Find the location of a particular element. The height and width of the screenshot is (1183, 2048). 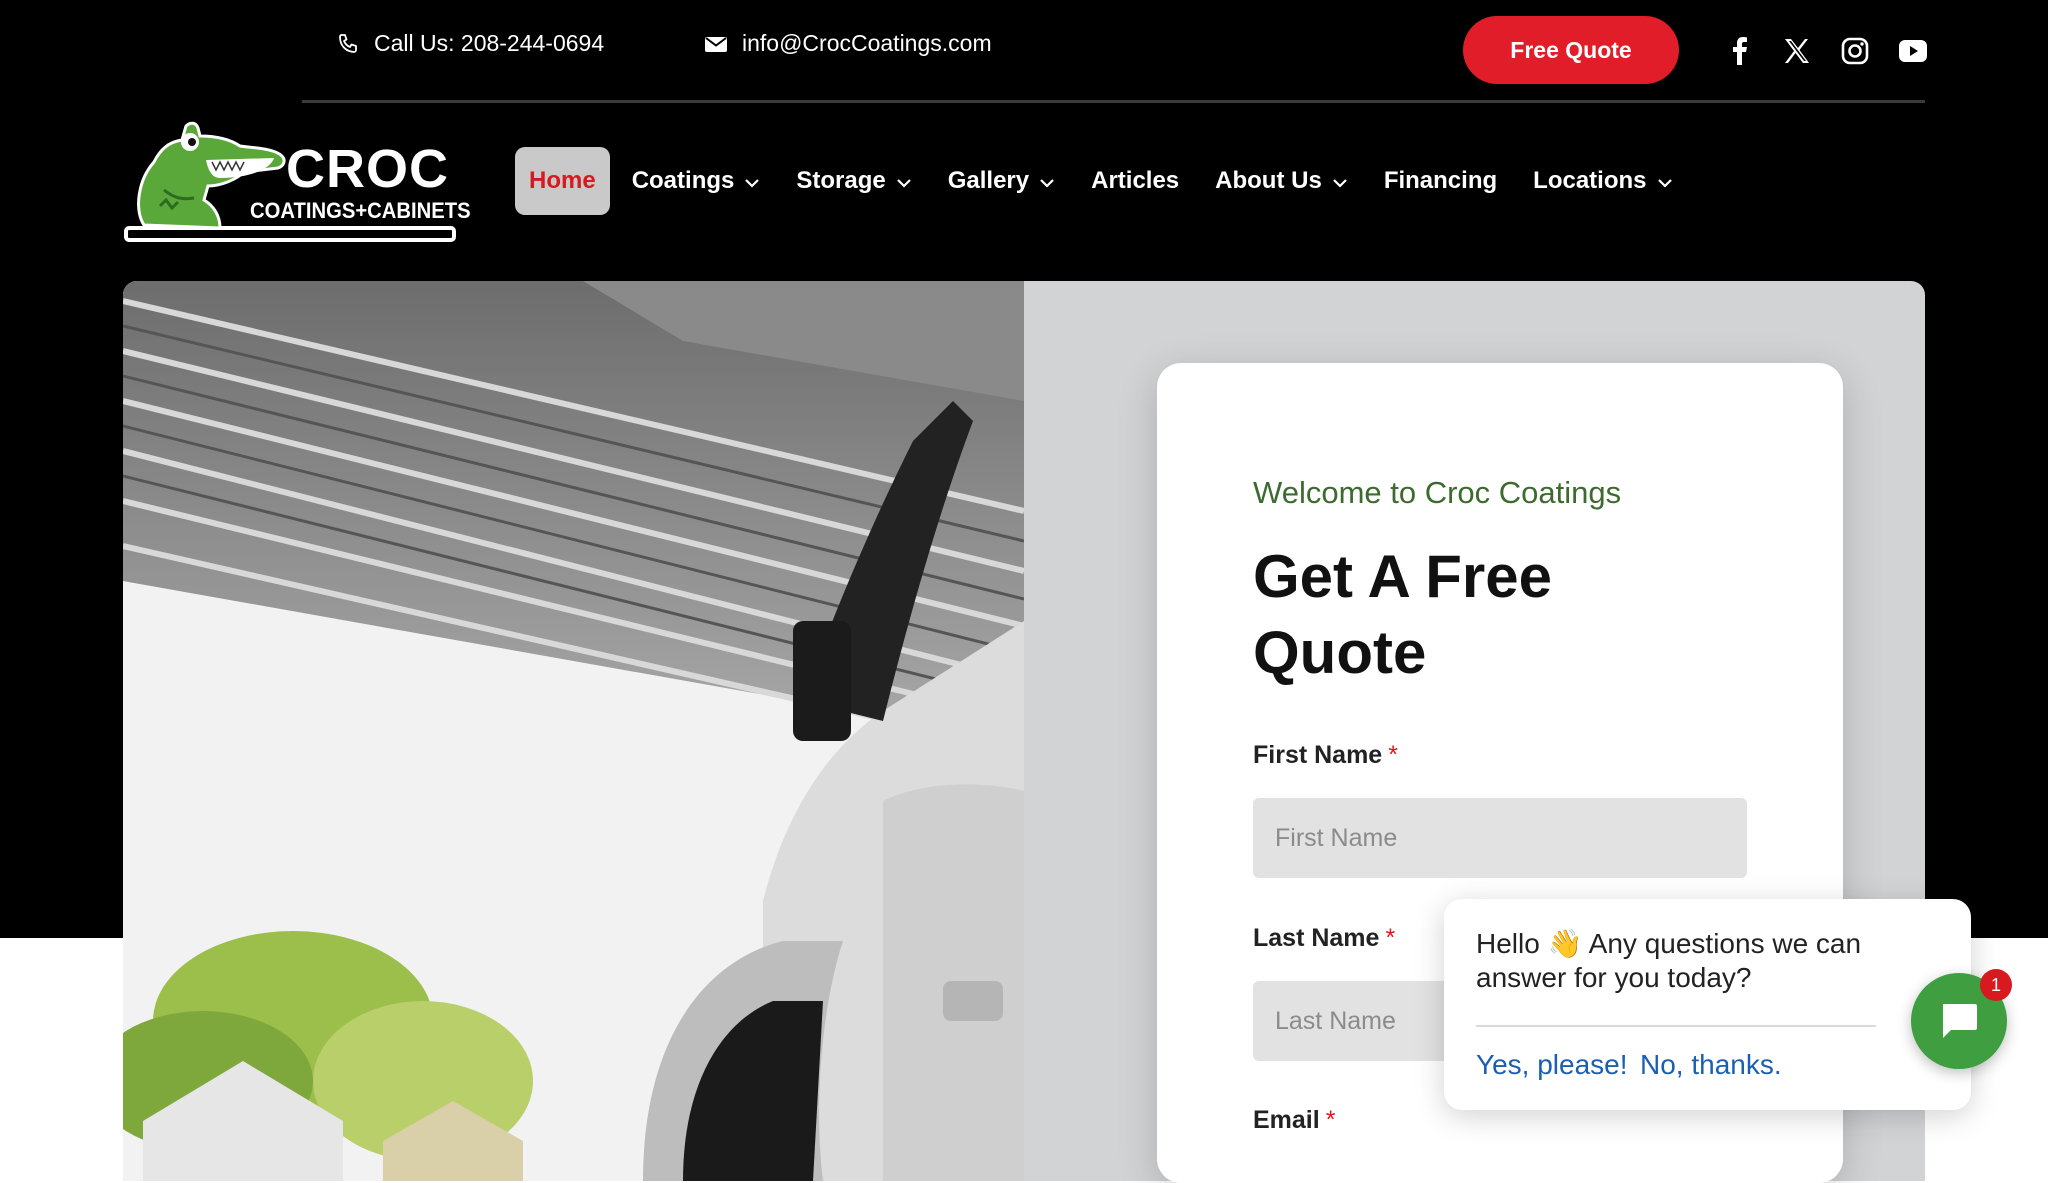

nav-item-label: Storage is located at coordinates (841, 180).